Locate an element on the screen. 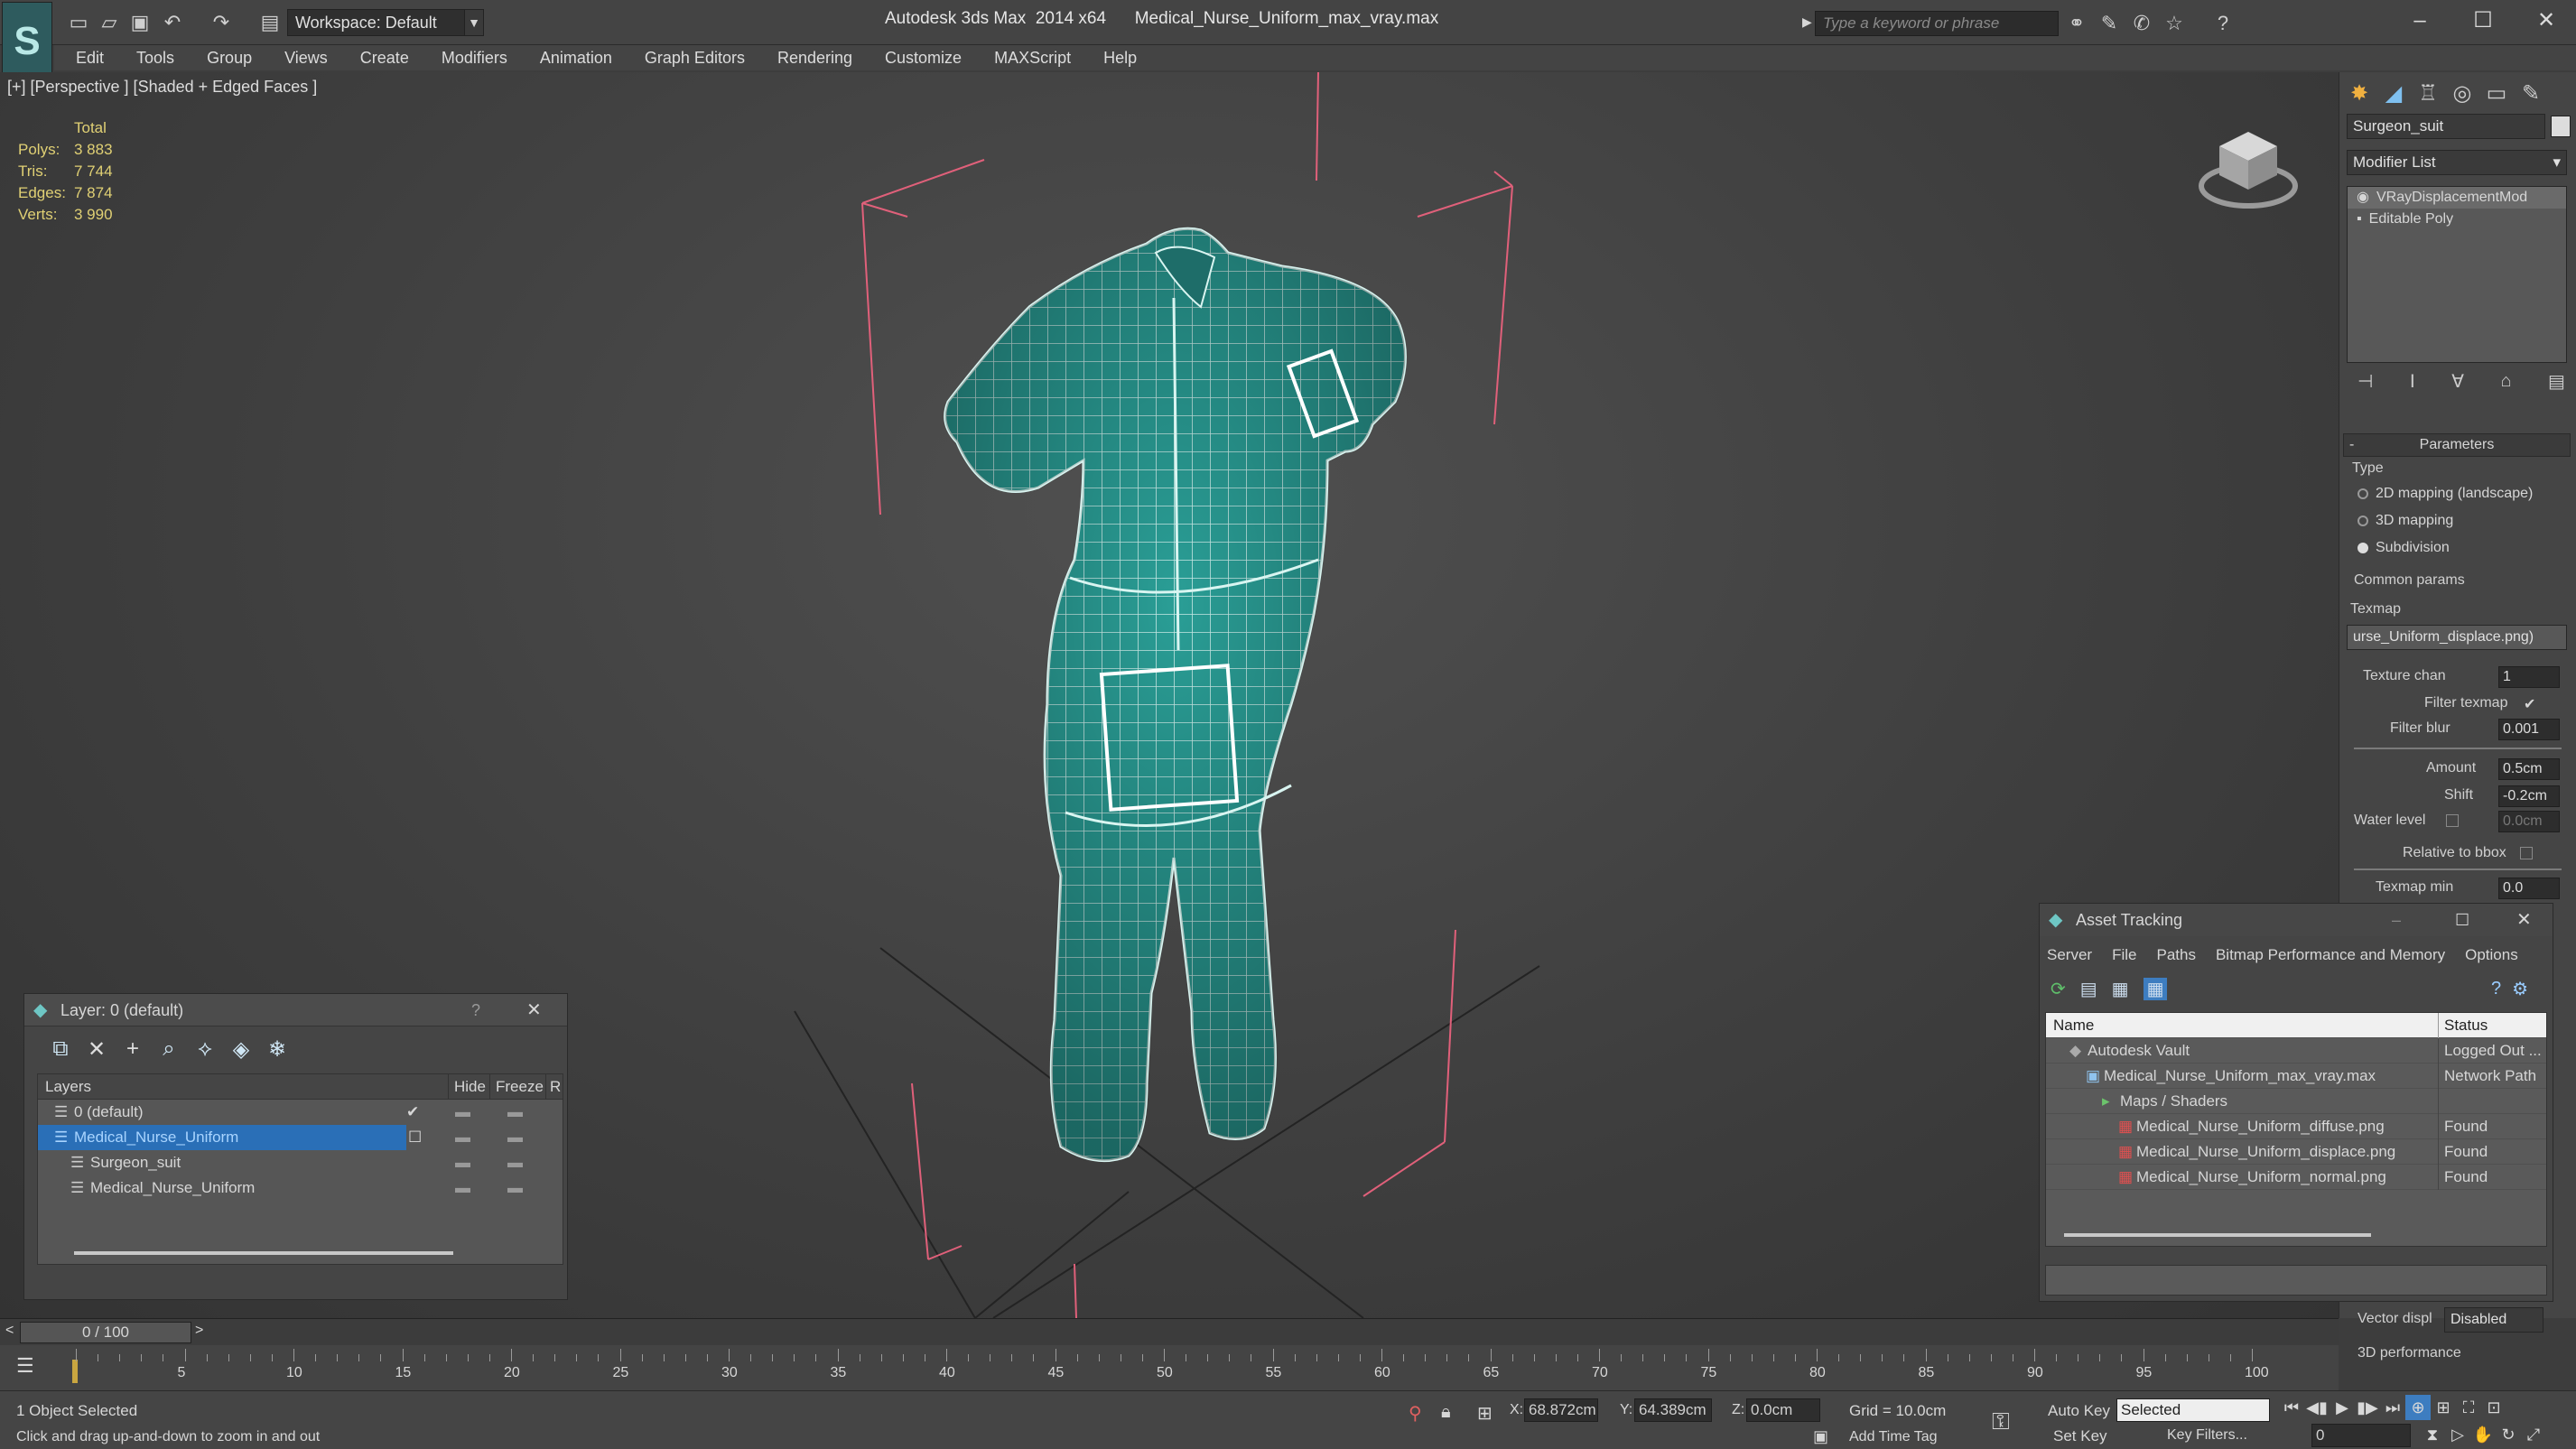 This screenshot has width=2576, height=1449. expand-icon: ▪ is located at coordinates (2359, 219).